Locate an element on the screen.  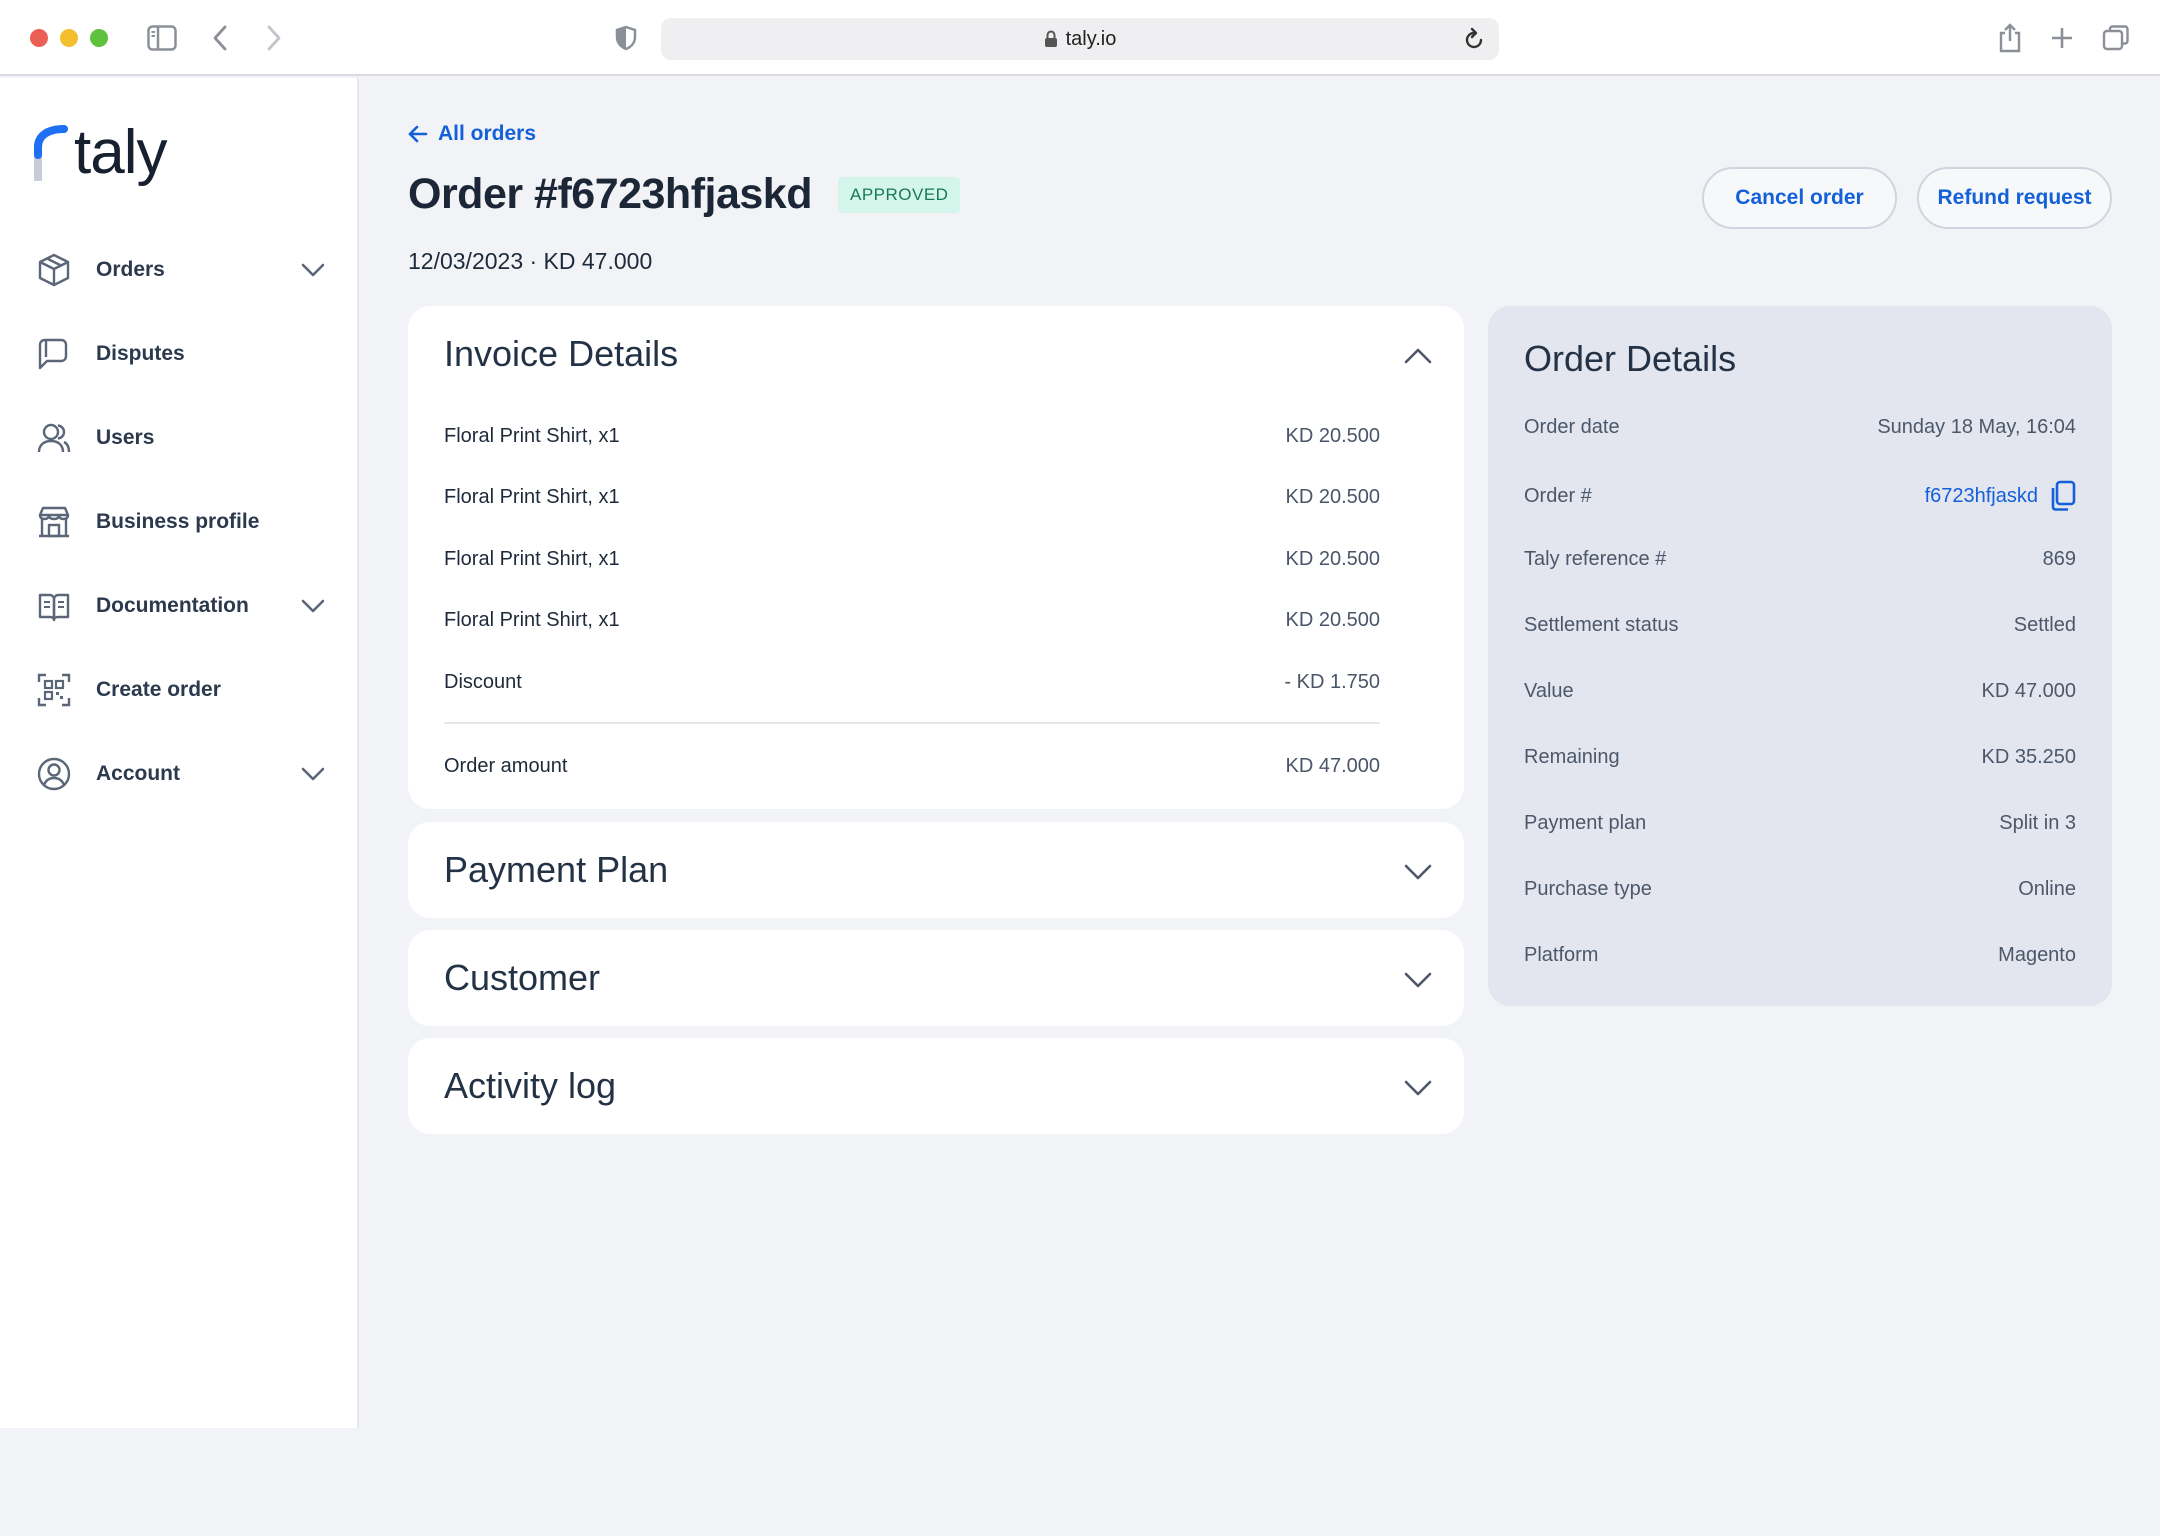
browser-toolbar: taly.io is located at coordinates (1080, 38).